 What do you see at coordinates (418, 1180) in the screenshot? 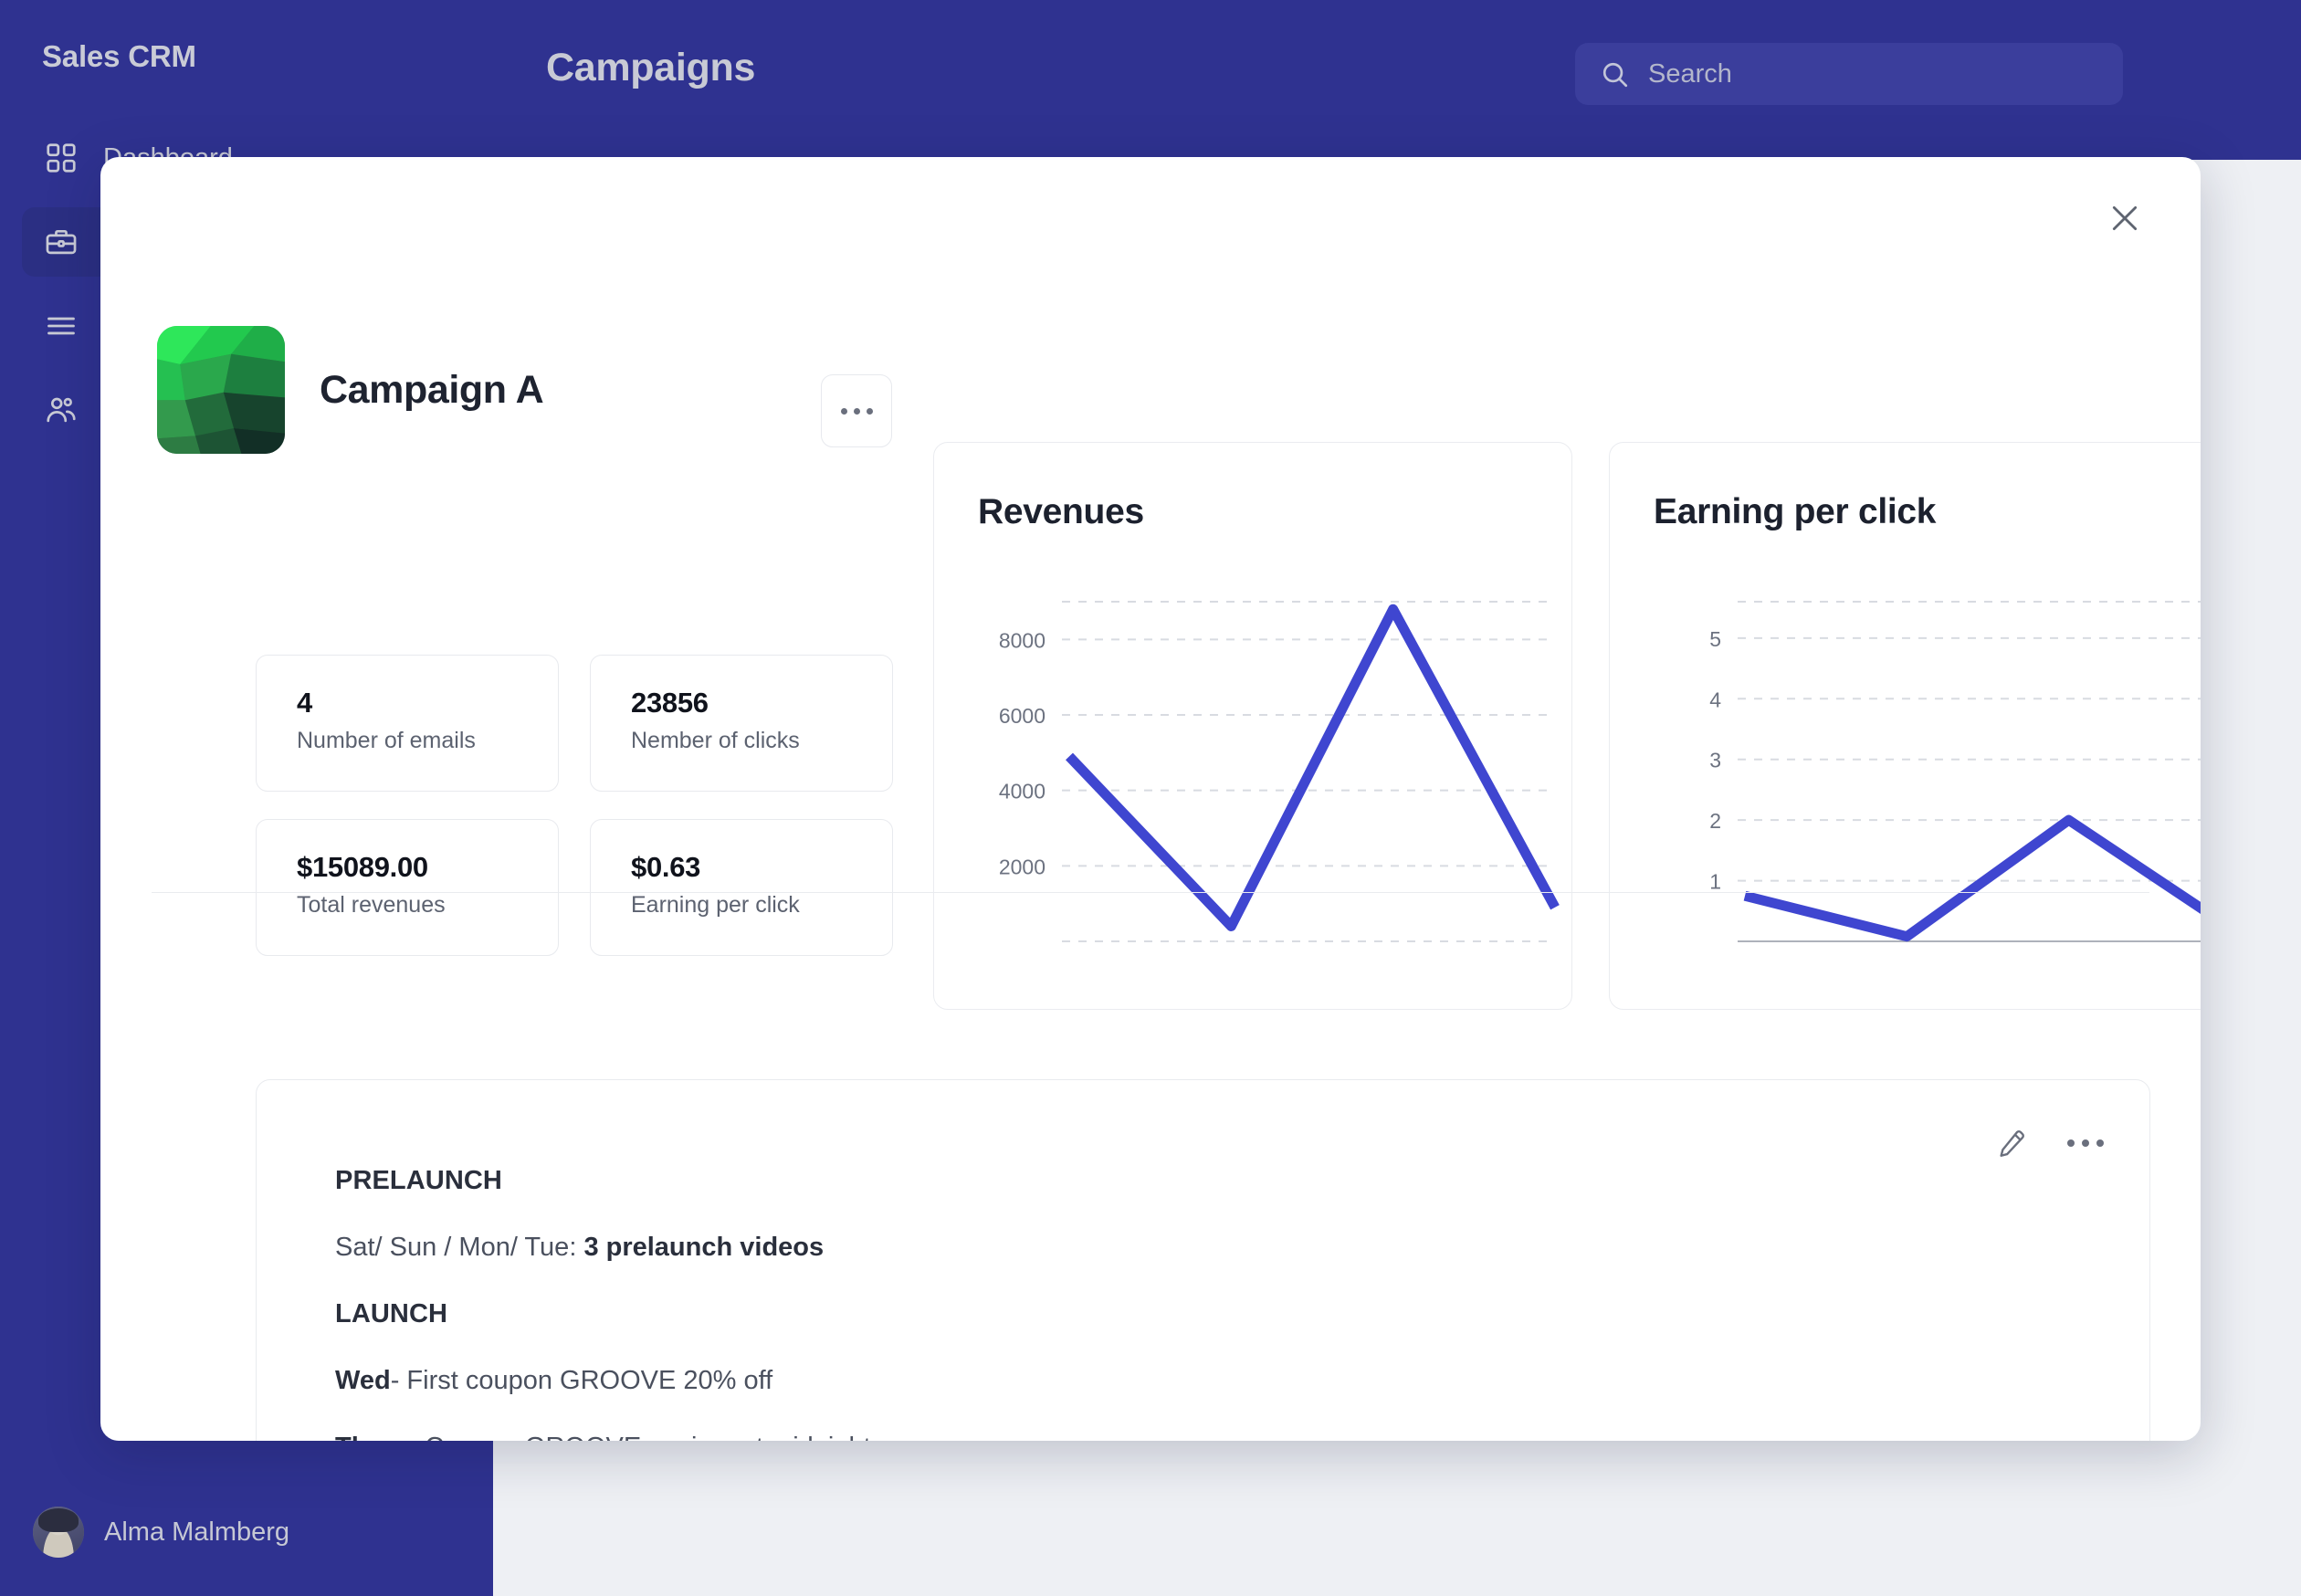
I see `note-prelaunch-heading: PRELAUNCH` at bounding box center [418, 1180].